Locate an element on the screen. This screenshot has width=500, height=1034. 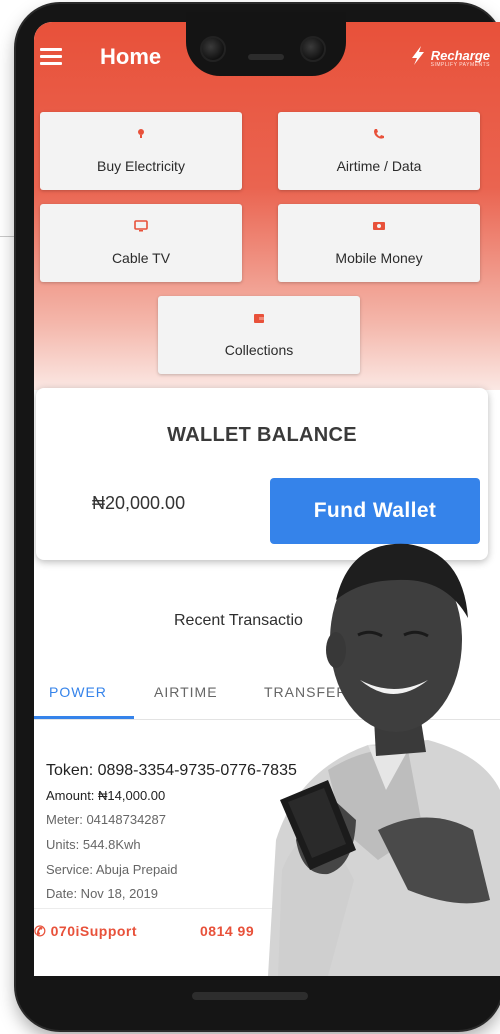
tab-airtime: AIRTIME is located at coordinates (186, 692).